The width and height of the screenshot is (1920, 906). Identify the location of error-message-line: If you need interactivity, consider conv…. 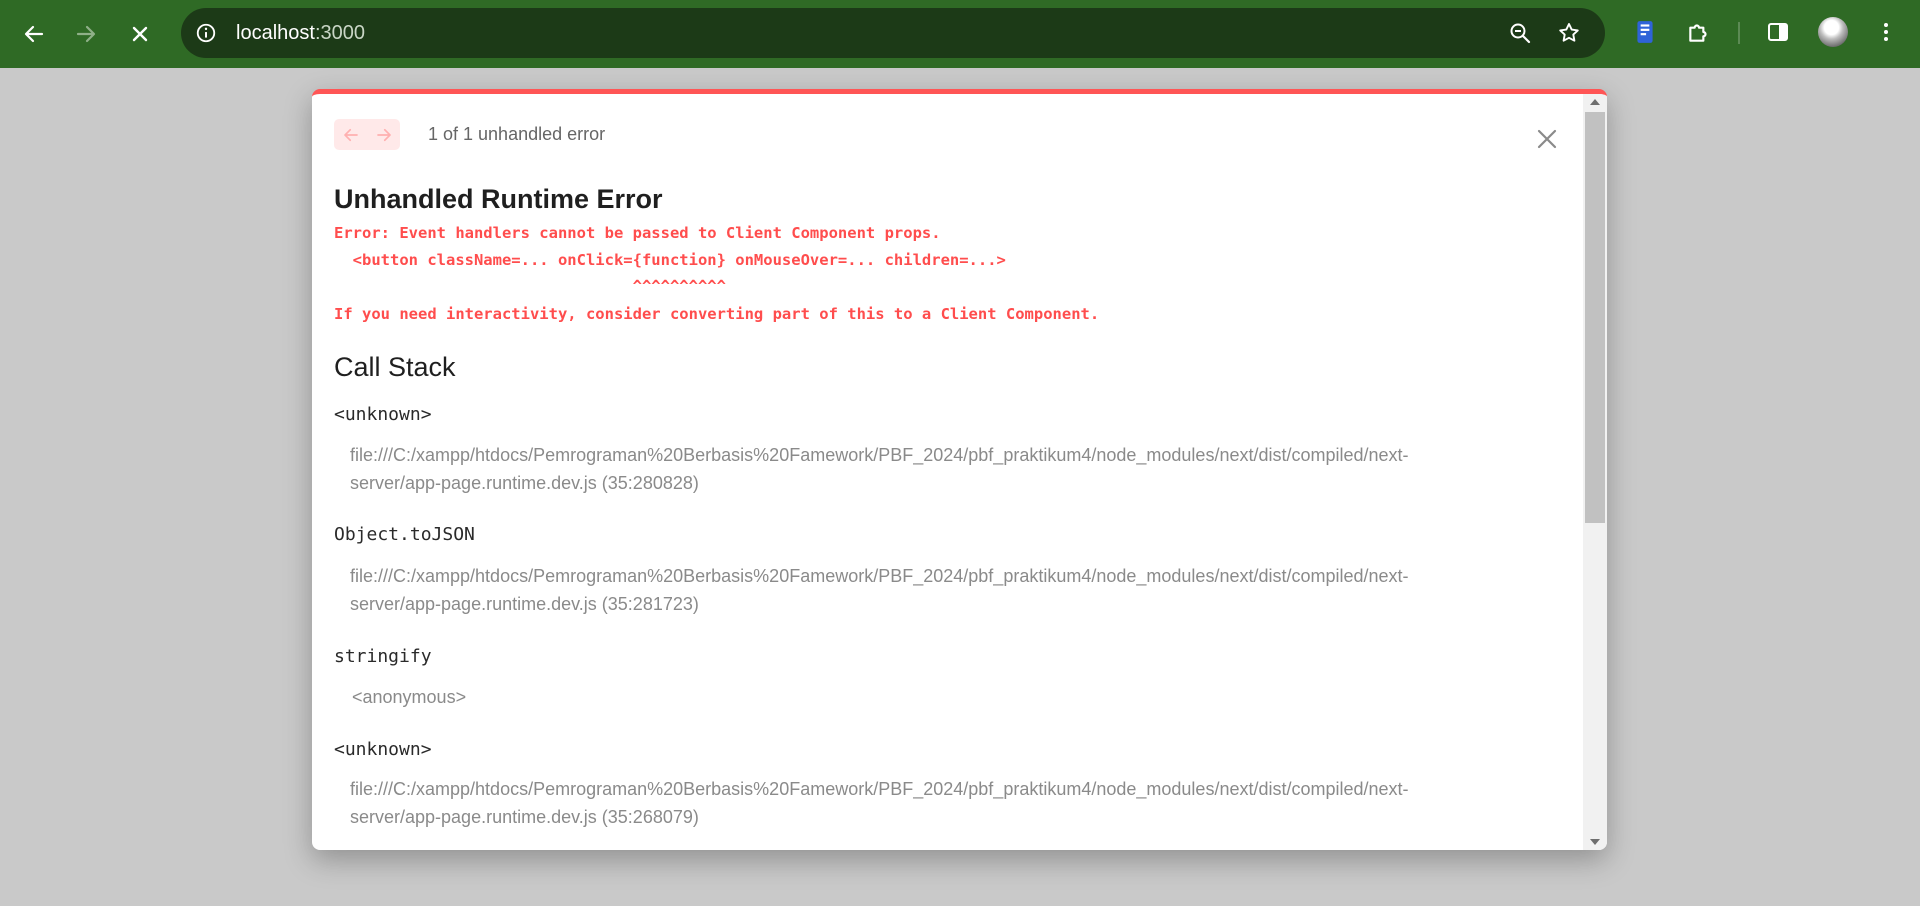
(717, 314).